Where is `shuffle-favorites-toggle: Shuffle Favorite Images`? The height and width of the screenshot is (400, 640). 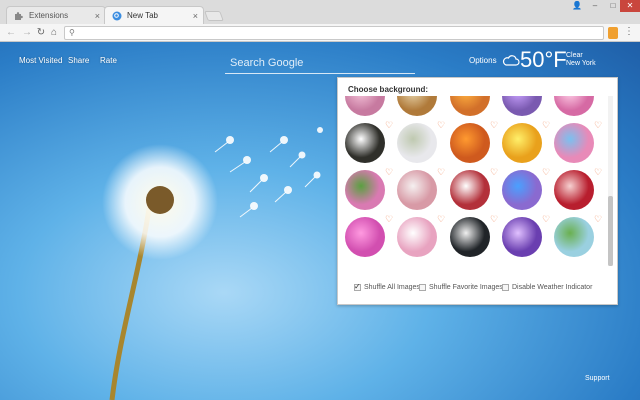
shuffle-favorites-toggle: Shuffle Favorite Images is located at coordinates (461, 287).